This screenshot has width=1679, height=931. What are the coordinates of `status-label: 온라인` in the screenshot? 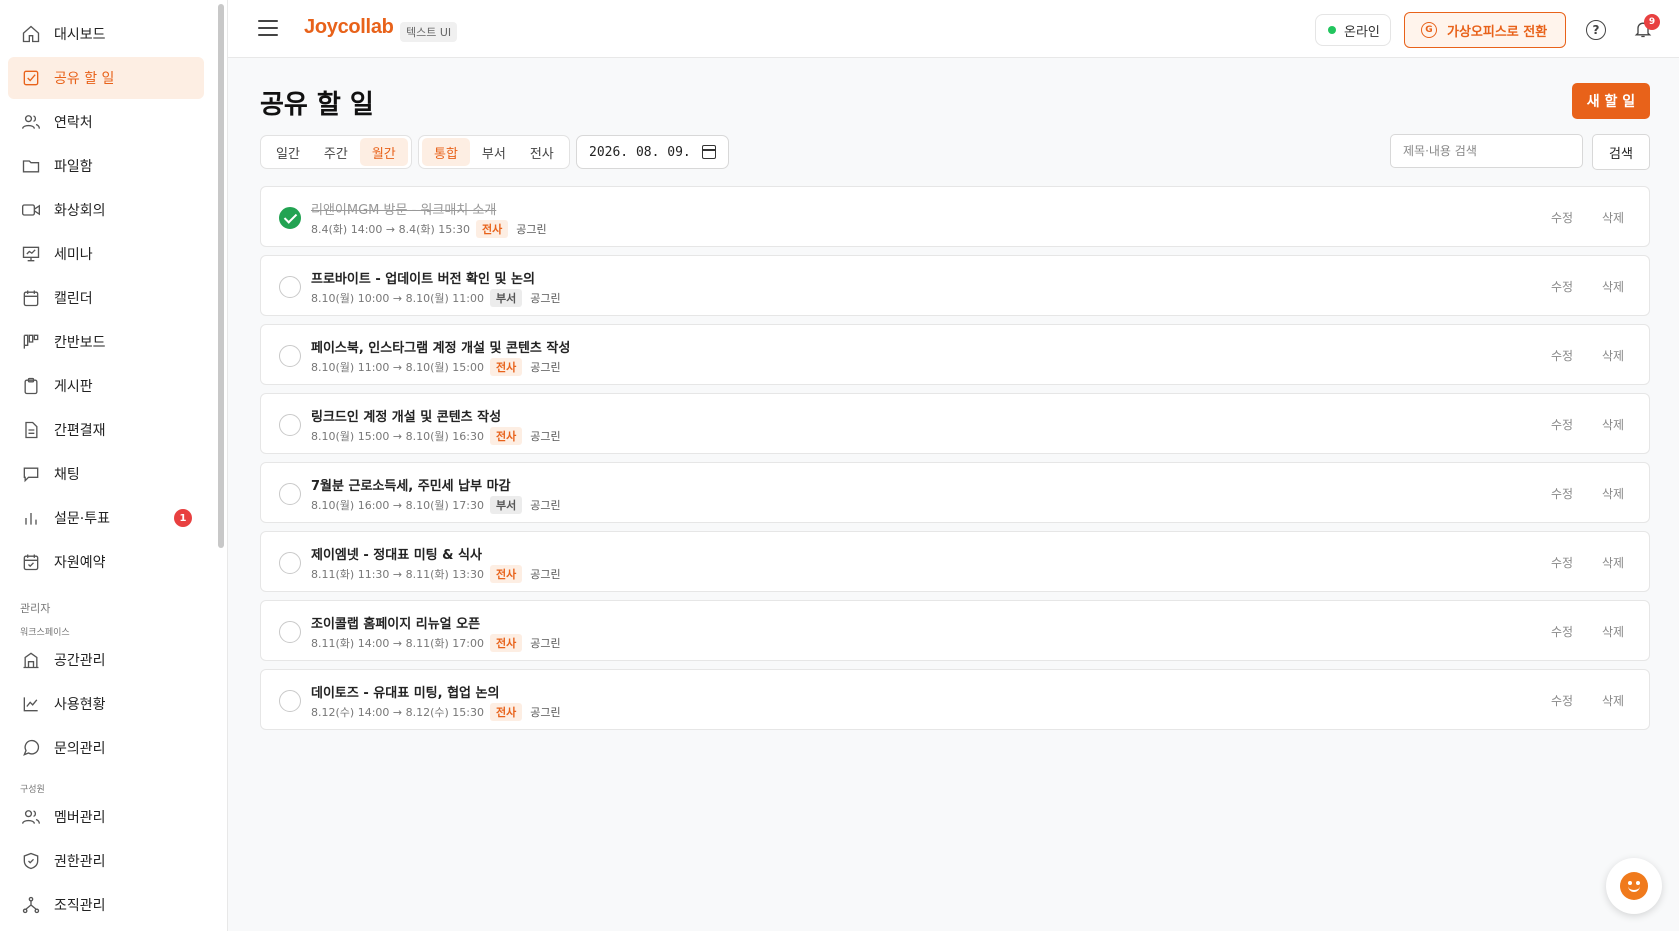 It's located at (1362, 32).